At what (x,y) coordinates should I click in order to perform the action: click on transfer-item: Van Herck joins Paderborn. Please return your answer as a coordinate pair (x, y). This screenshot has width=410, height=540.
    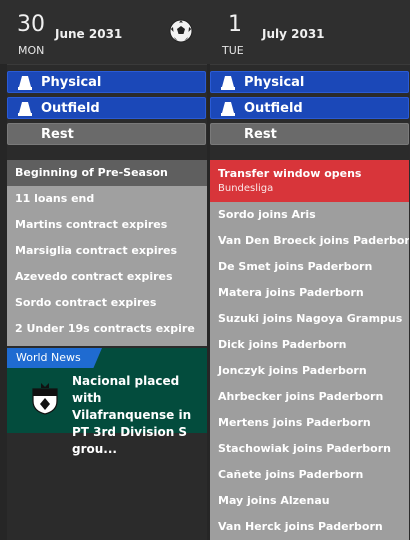
    Looking at the image, I should click on (309, 527).